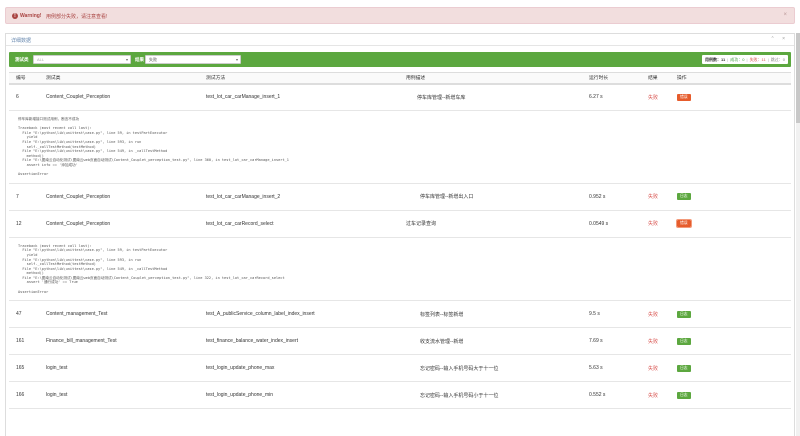  What do you see at coordinates (193, 59) in the screenshot?
I see `result-select: 失败 ▾` at bounding box center [193, 59].